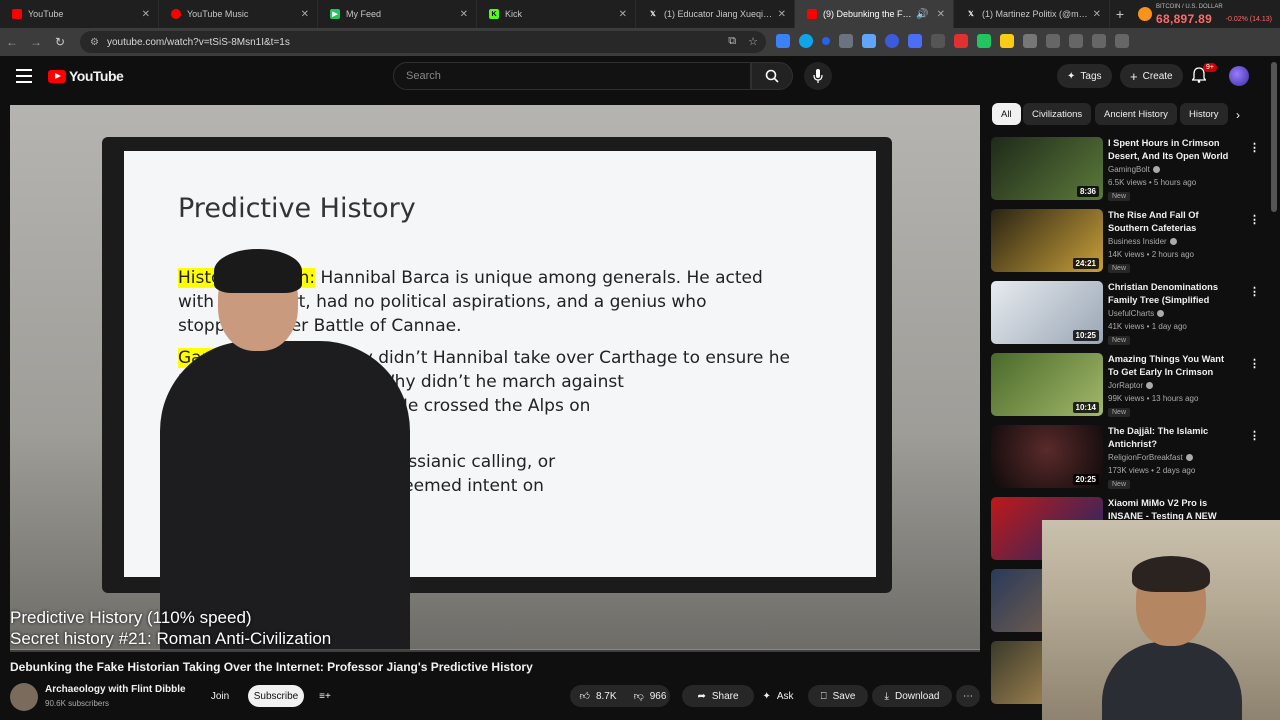  What do you see at coordinates (1047, 168) in the screenshot?
I see `video-thumbnail: 8:36` at bounding box center [1047, 168].